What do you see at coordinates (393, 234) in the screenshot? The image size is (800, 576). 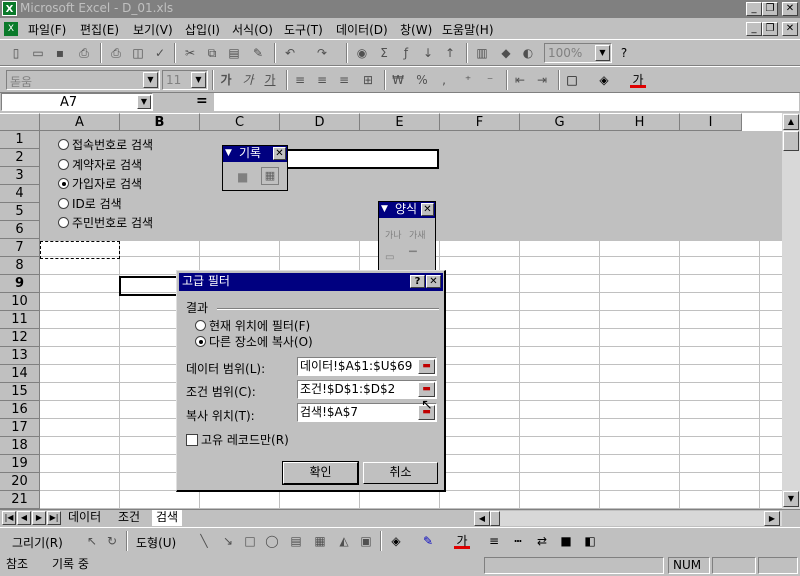 I see `label-tool: 가나` at bounding box center [393, 234].